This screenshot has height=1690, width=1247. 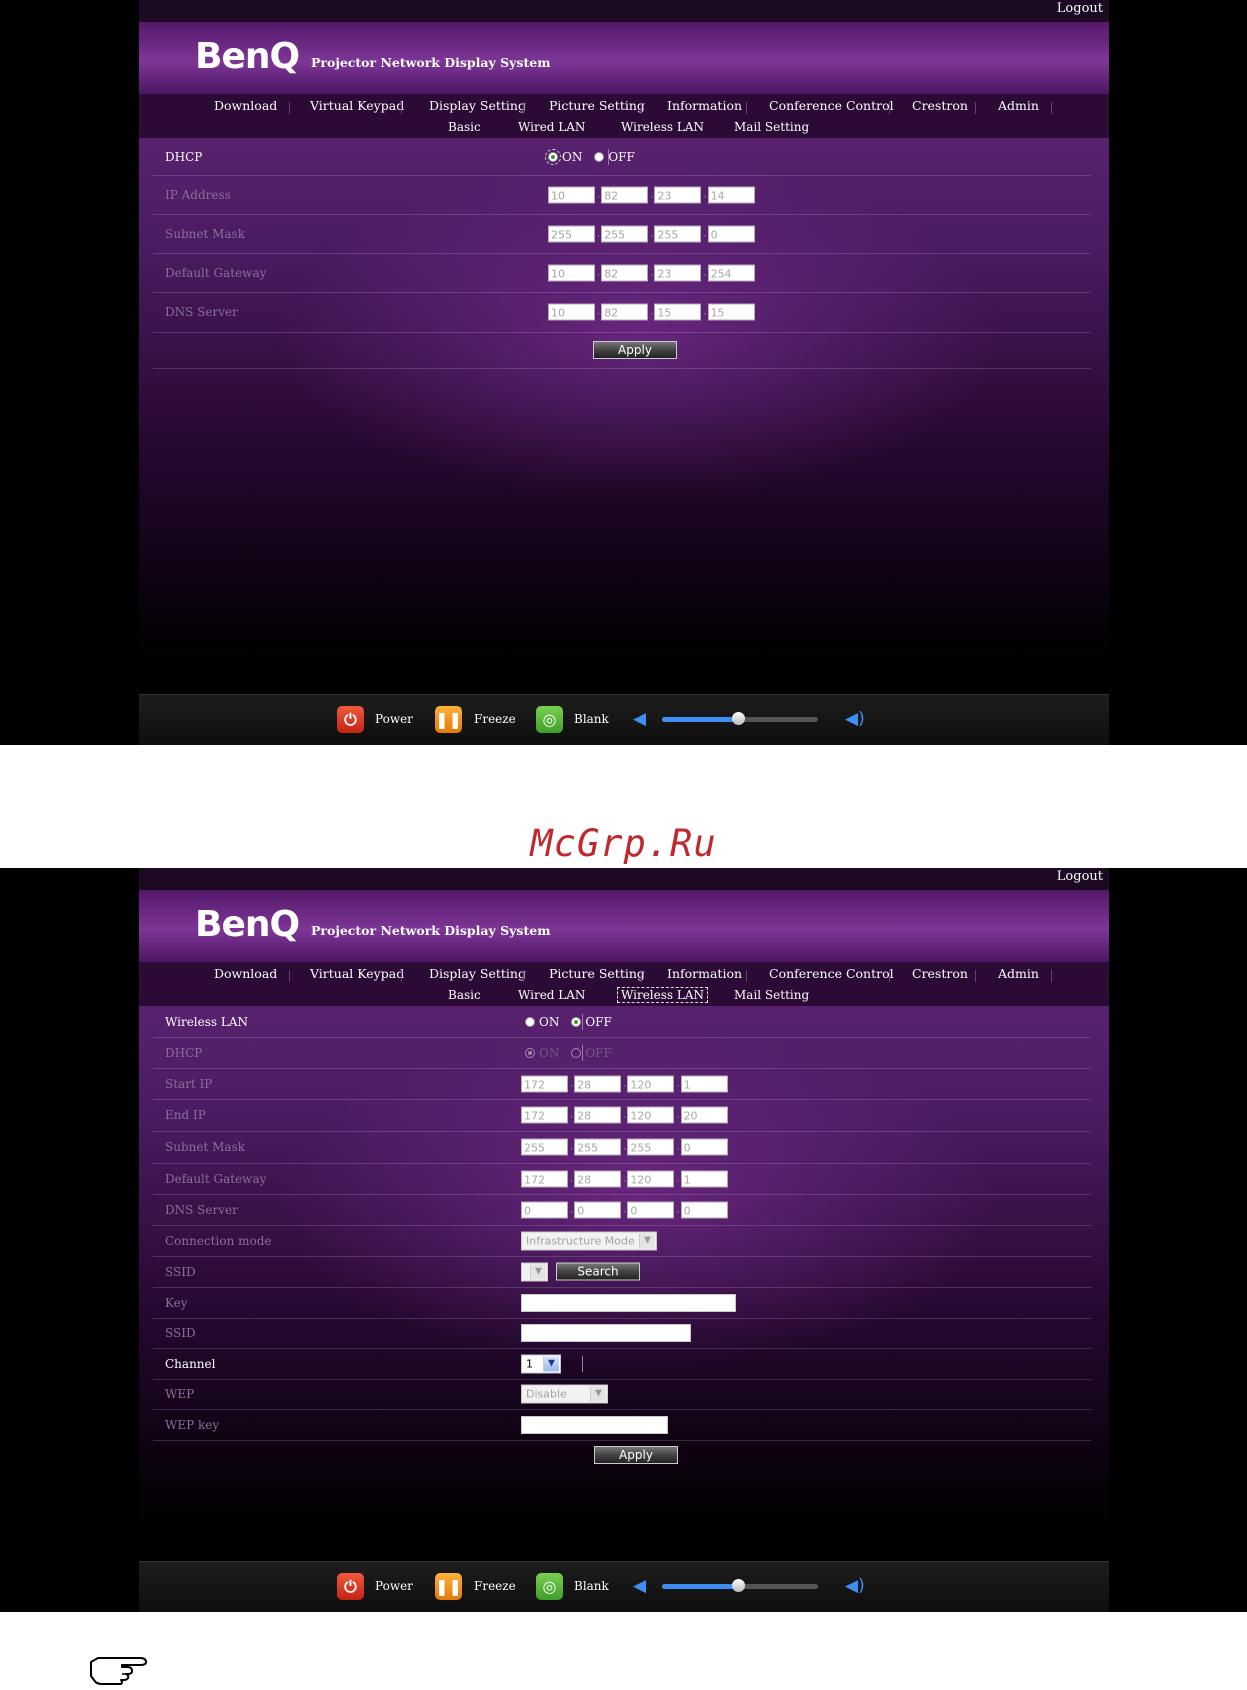 I want to click on ip-octet-4: 14, so click(x=731, y=194).